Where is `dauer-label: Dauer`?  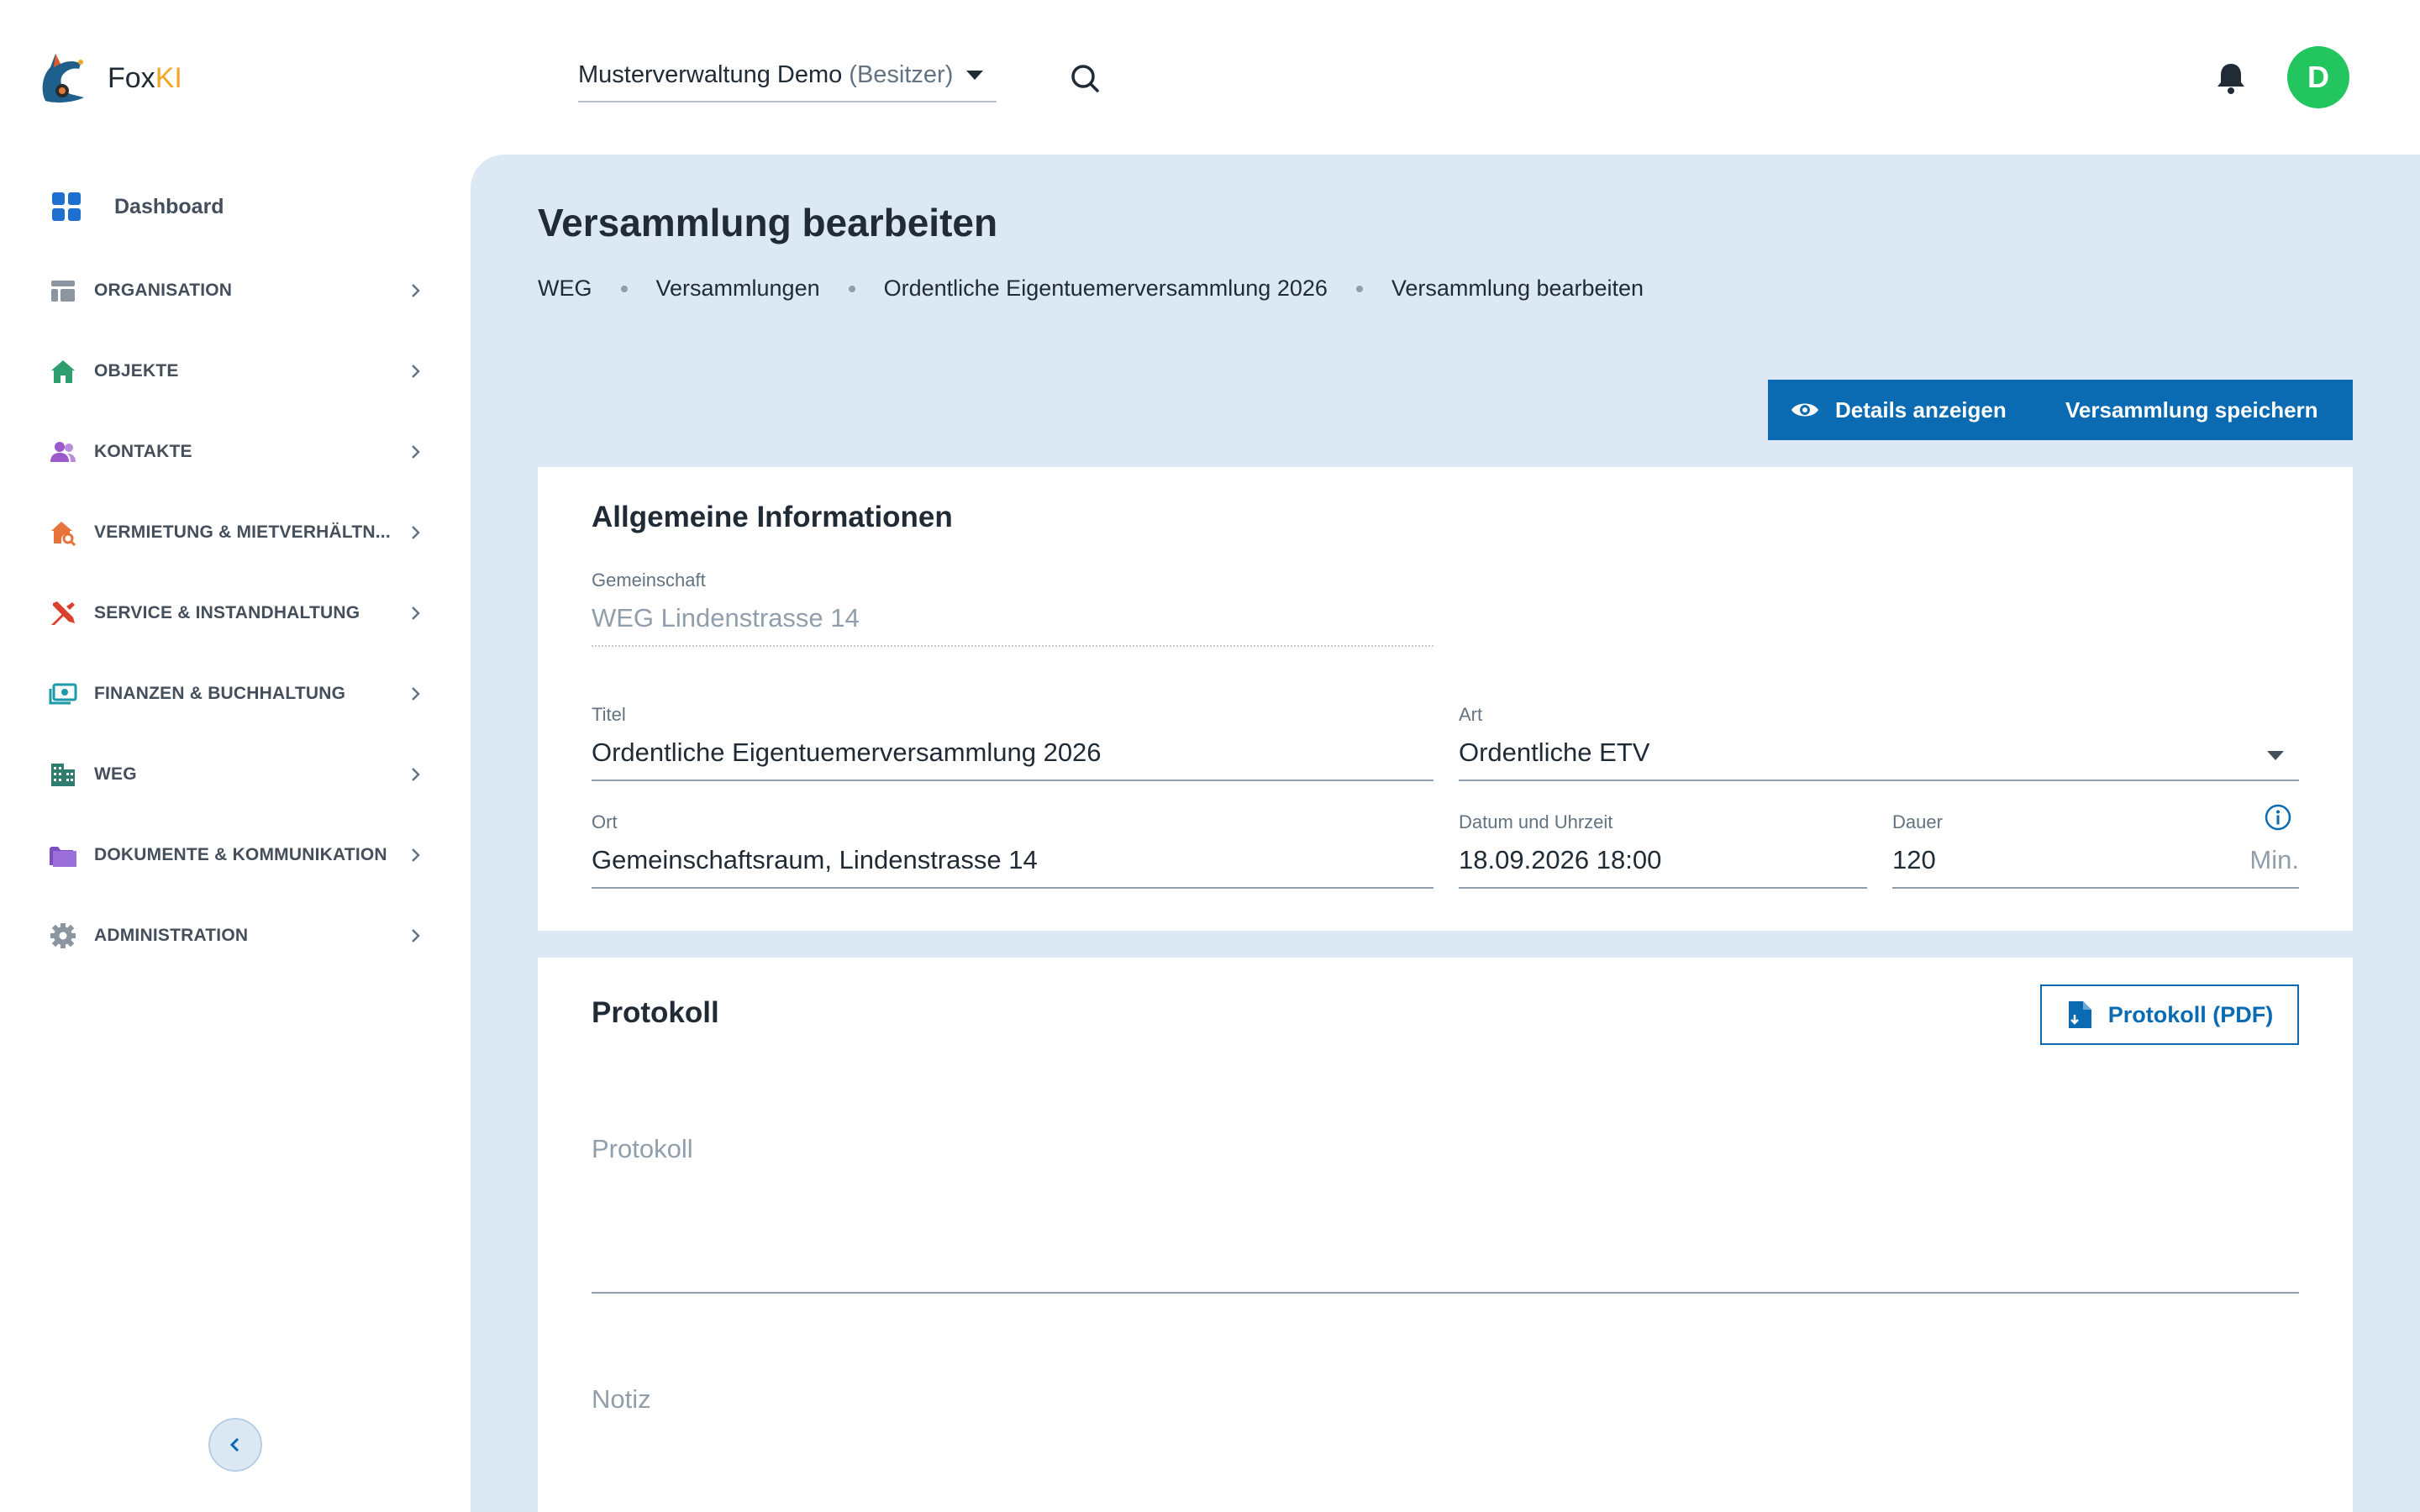
dauer-label: Dauer is located at coordinates (1918, 821).